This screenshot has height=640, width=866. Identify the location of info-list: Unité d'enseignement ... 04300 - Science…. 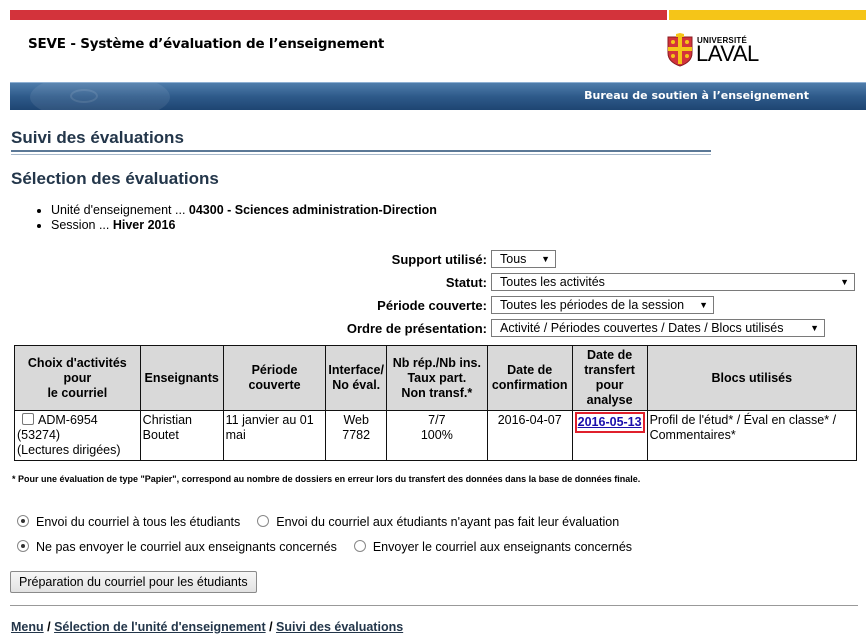
(237, 218).